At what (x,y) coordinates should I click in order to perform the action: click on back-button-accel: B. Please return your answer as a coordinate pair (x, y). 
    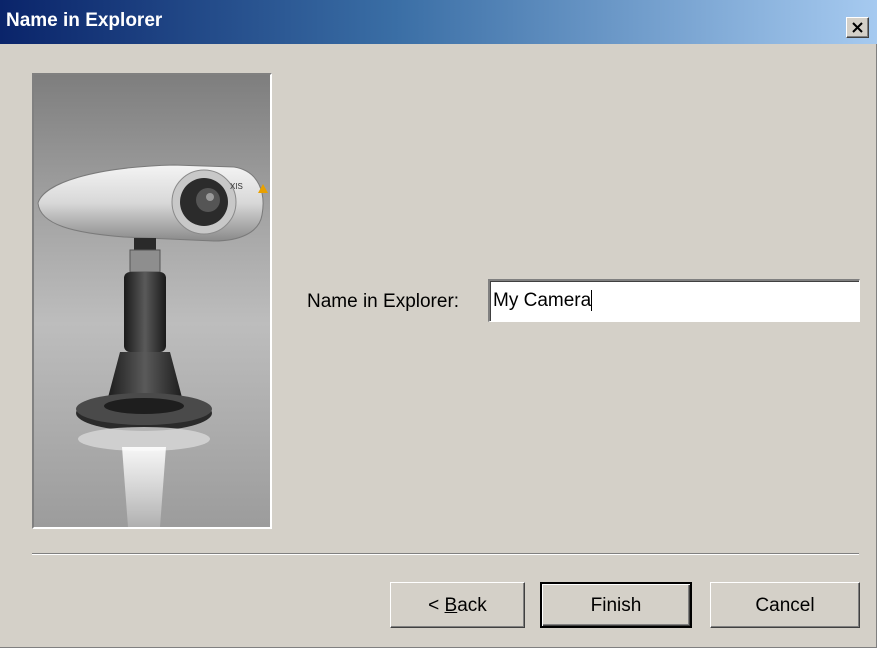
    Looking at the image, I should click on (451, 605).